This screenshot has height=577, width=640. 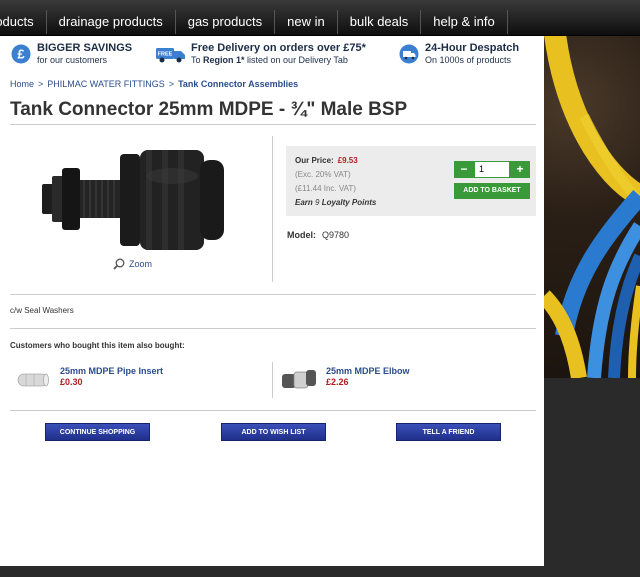 I want to click on quantity-stepper: − 1 +, so click(x=492, y=169).